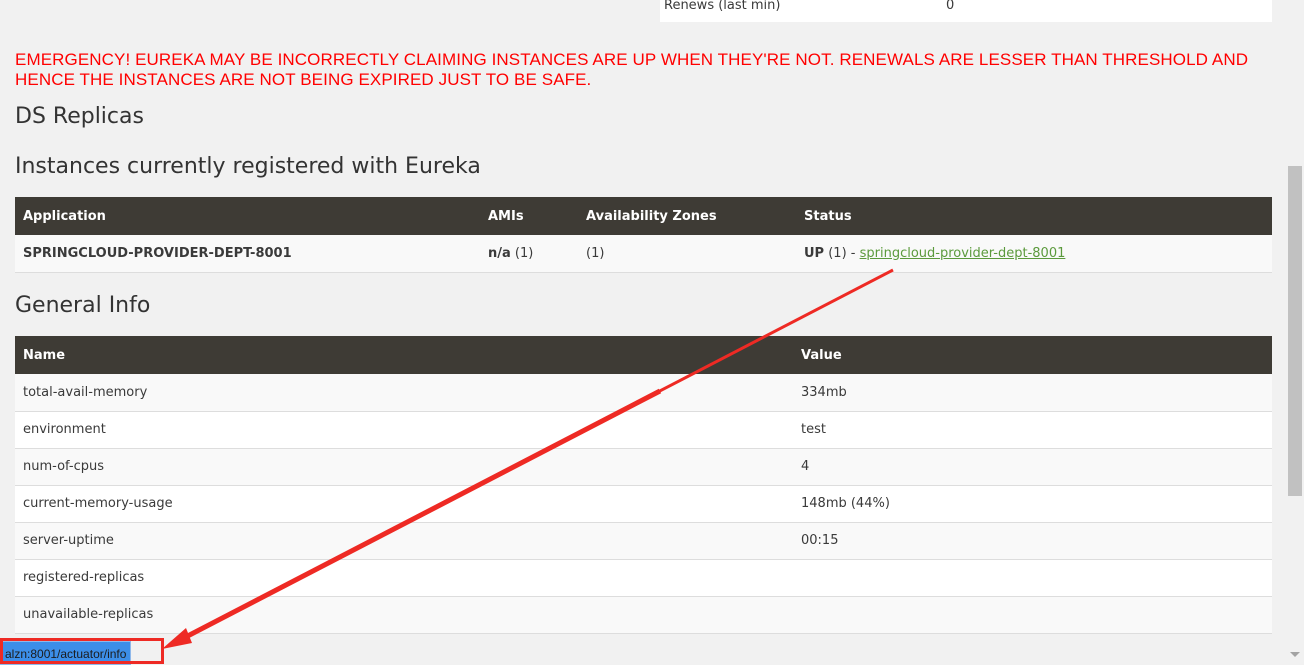  I want to click on annotation-highlight-box, so click(82, 651).